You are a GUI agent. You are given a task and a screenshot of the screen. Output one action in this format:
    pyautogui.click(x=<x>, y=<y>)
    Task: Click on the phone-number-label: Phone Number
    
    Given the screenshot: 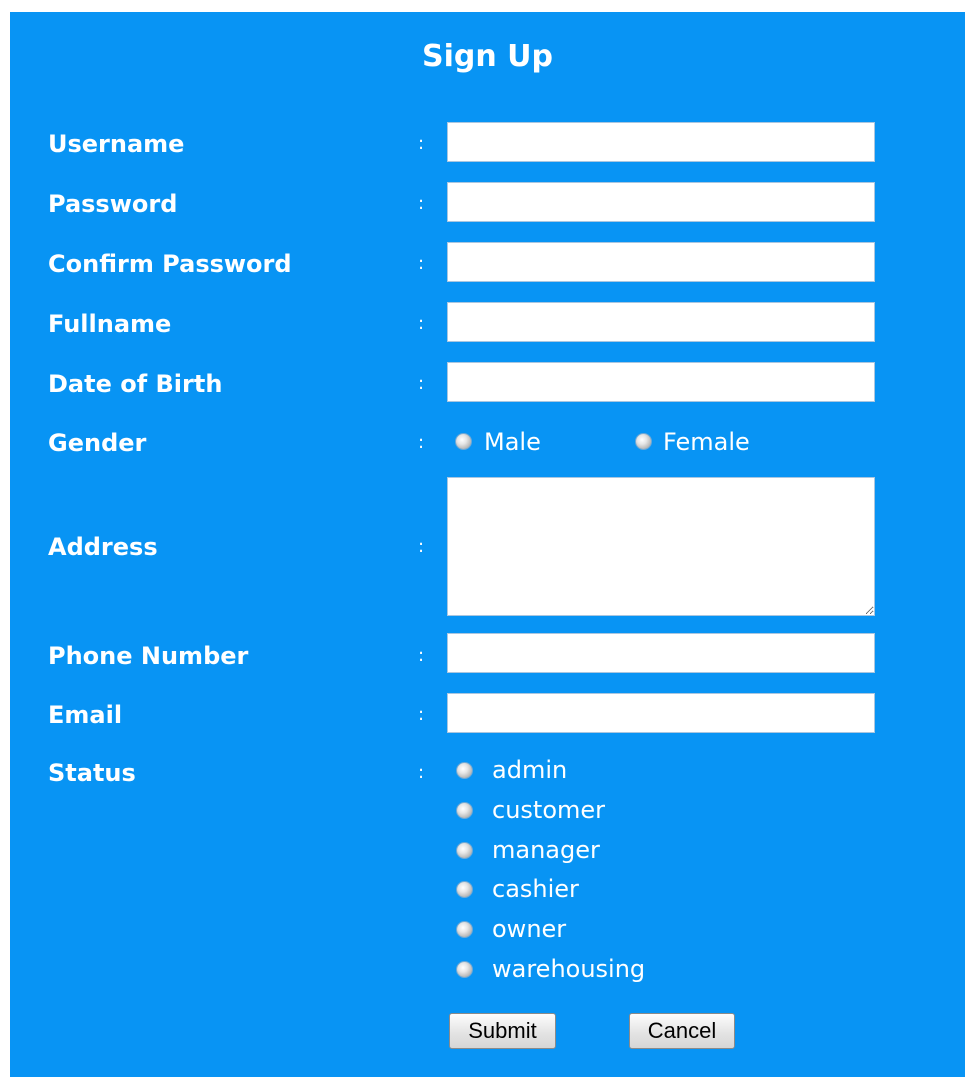 What is the action you would take?
    pyautogui.click(x=148, y=656)
    